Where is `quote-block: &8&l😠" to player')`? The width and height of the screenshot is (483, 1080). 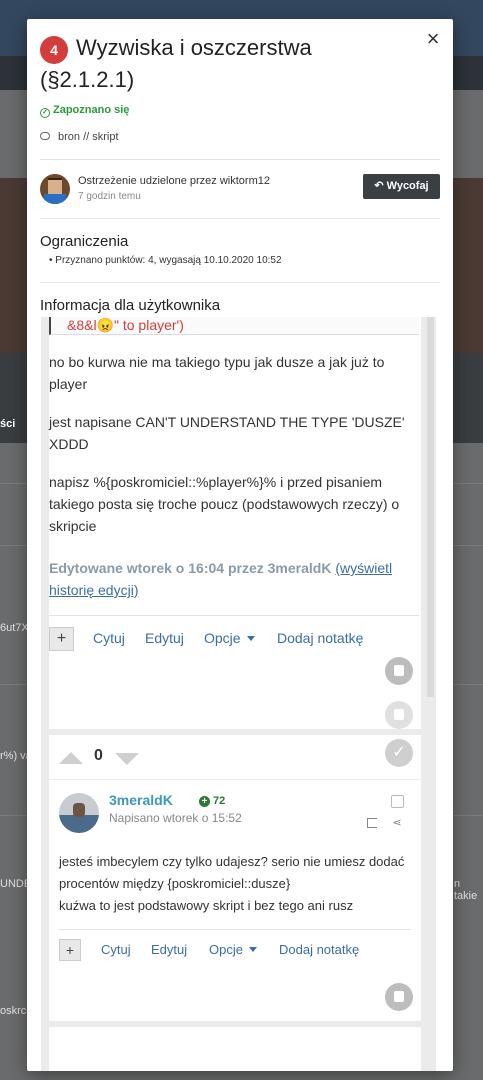 quote-block: &8&l😠" to player') is located at coordinates (234, 326).